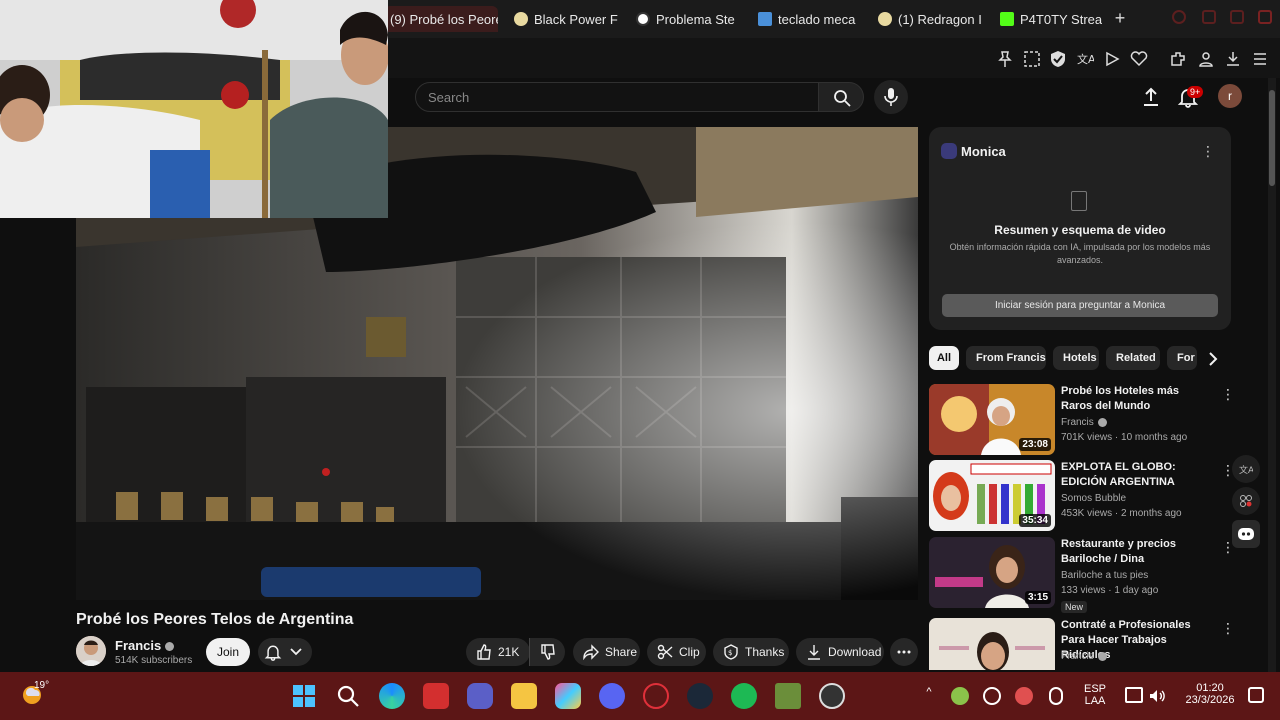  Describe the element at coordinates (1124, 437) in the screenshot. I see `recommendation-meta: 701K views · 10 months ago` at that location.